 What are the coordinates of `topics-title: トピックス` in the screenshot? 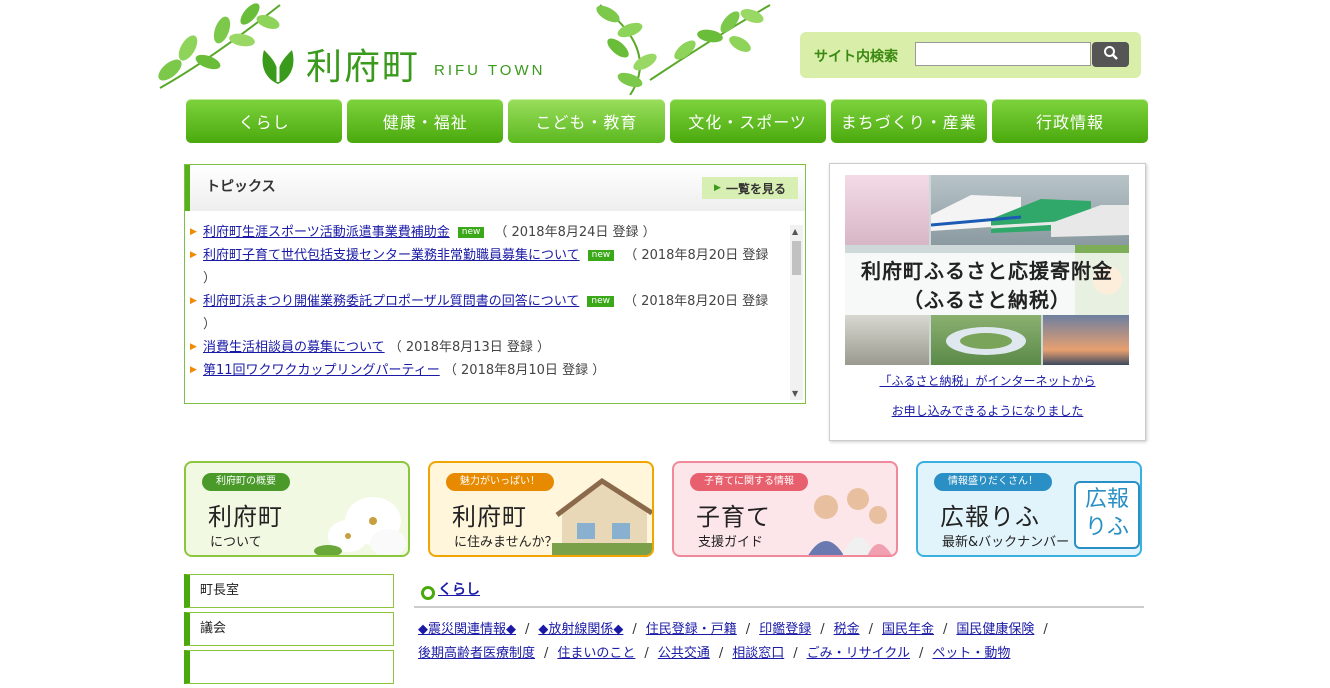 It's located at (241, 187).